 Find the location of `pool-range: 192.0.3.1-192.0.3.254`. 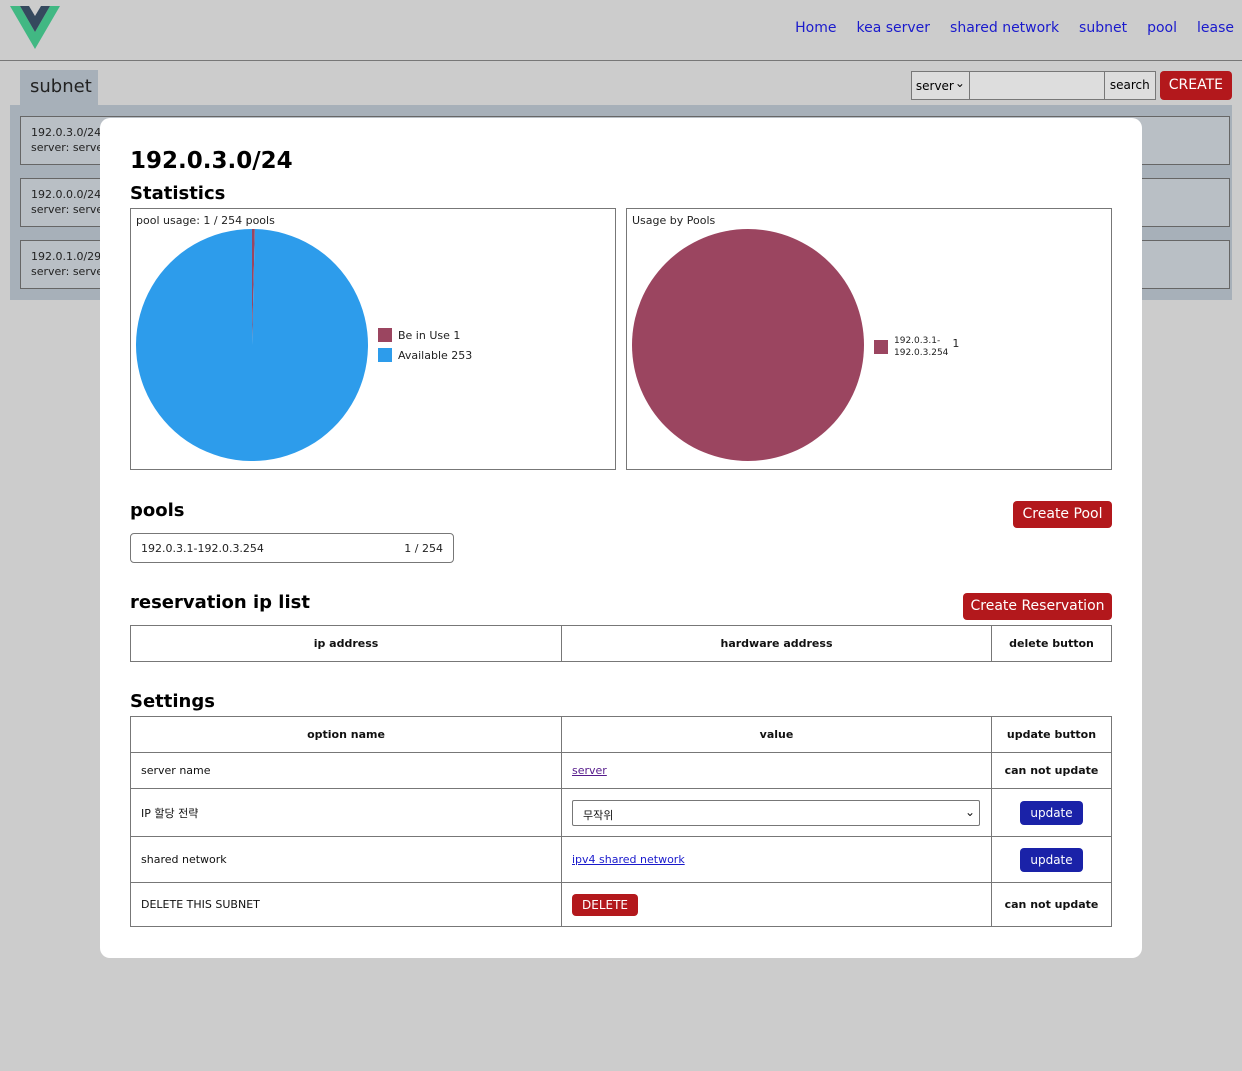

pool-range: 192.0.3.1-192.0.3.254 is located at coordinates (202, 548).